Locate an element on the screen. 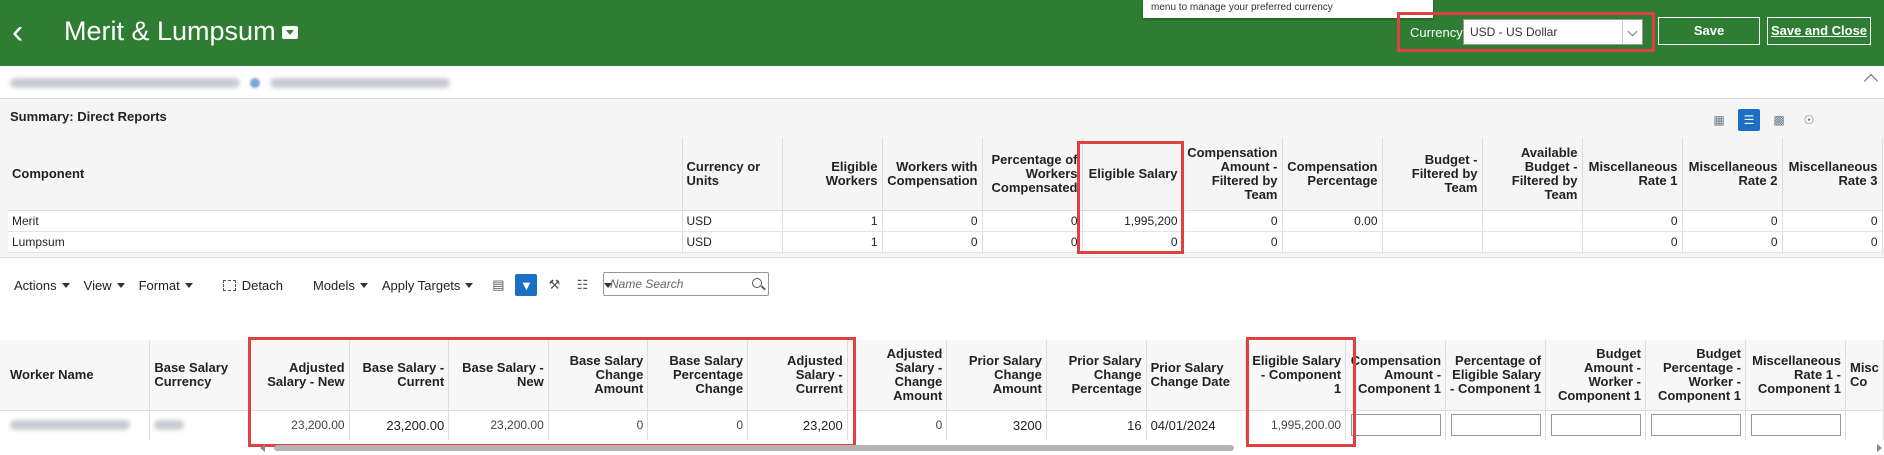 The width and height of the screenshot is (1884, 455). worker-col-header: Base Salary - New is located at coordinates (498, 375).